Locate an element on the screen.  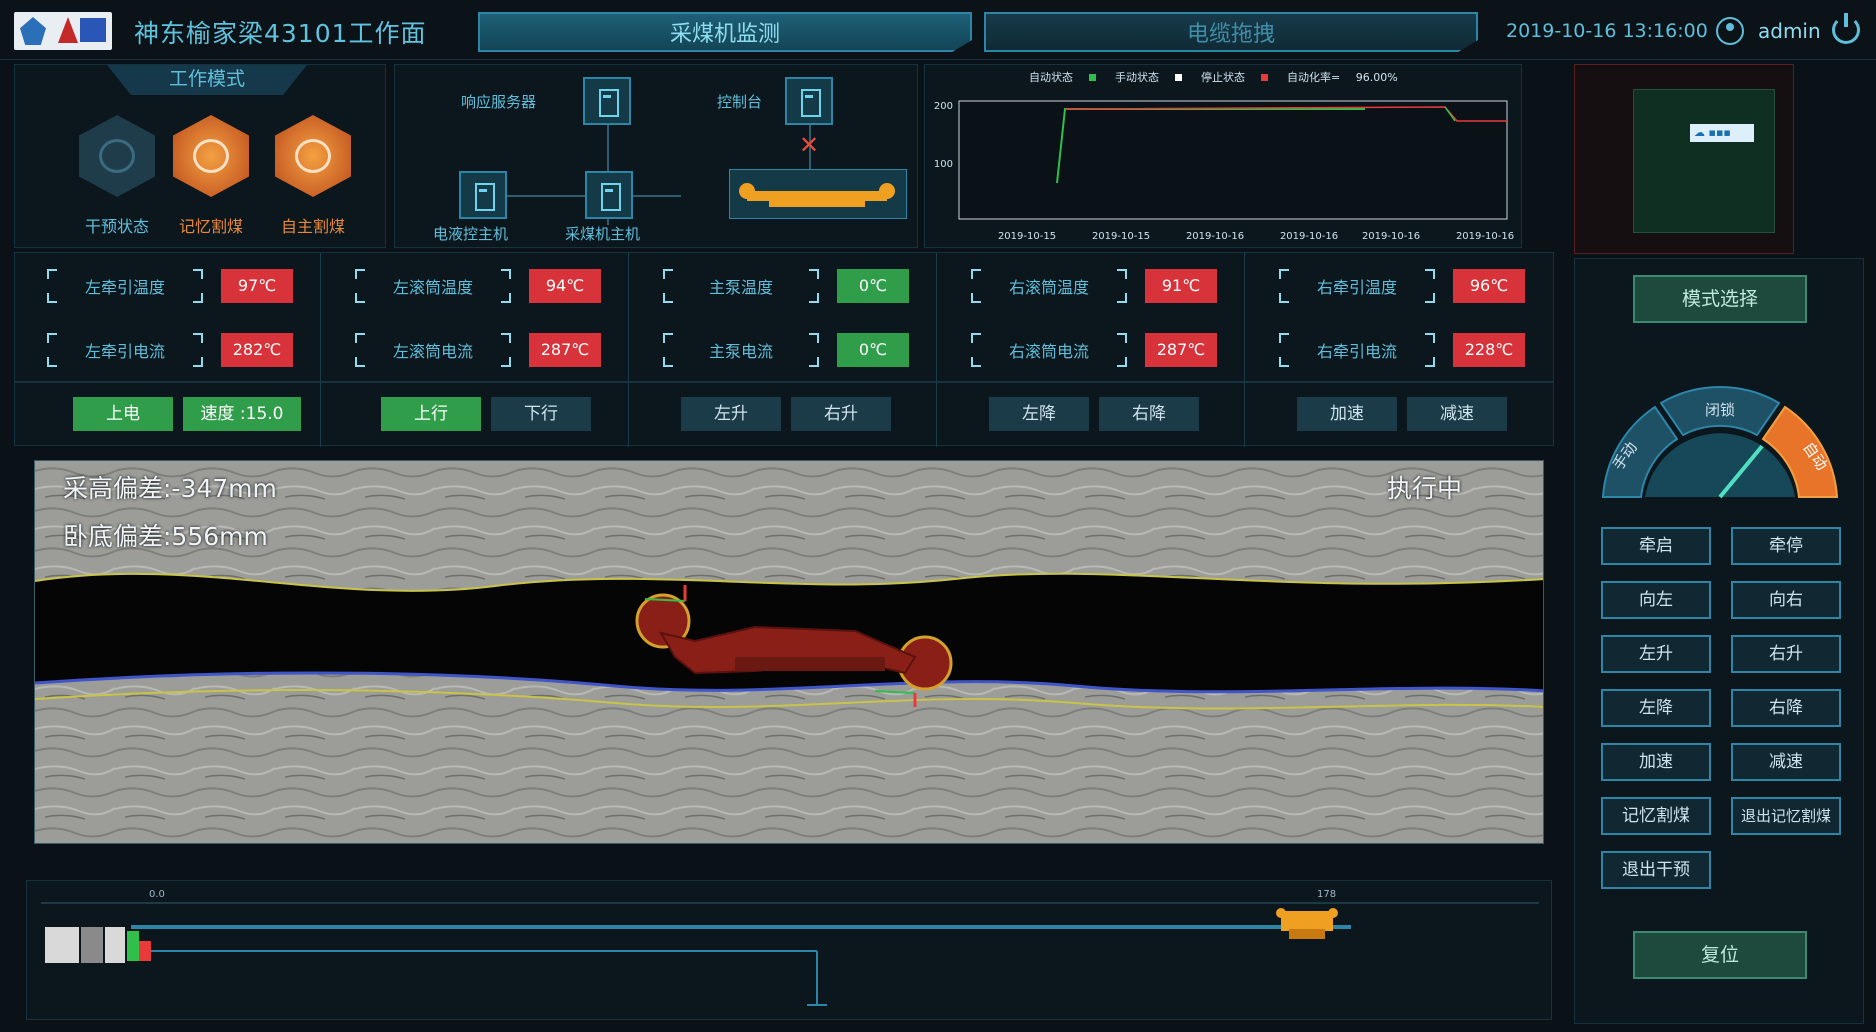
side-decelerate-button: 减速 is located at coordinates (1786, 762).